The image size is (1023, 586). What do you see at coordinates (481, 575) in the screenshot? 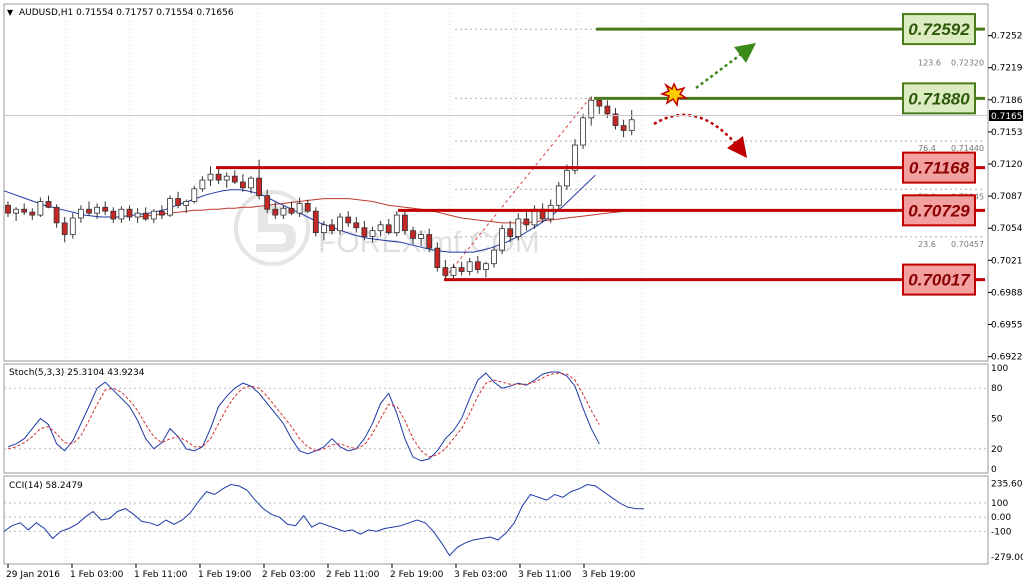
I see `time-tick-label: 3 Feb 03:00` at bounding box center [481, 575].